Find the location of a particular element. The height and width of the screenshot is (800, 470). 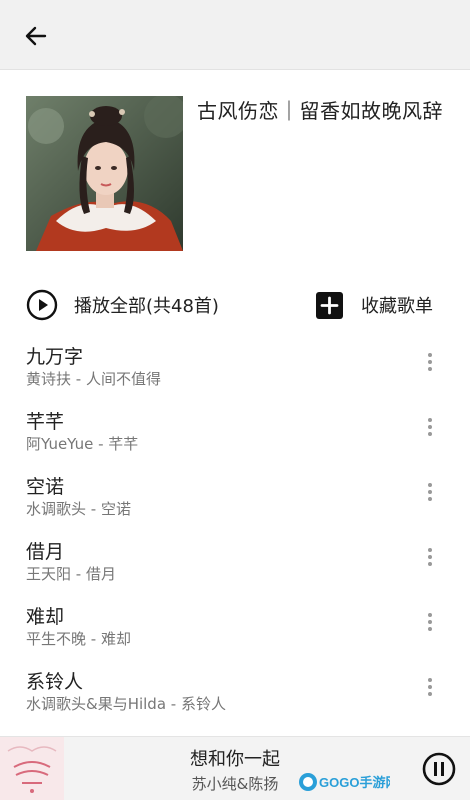

song-title: 系铃人 is located at coordinates (55, 682).